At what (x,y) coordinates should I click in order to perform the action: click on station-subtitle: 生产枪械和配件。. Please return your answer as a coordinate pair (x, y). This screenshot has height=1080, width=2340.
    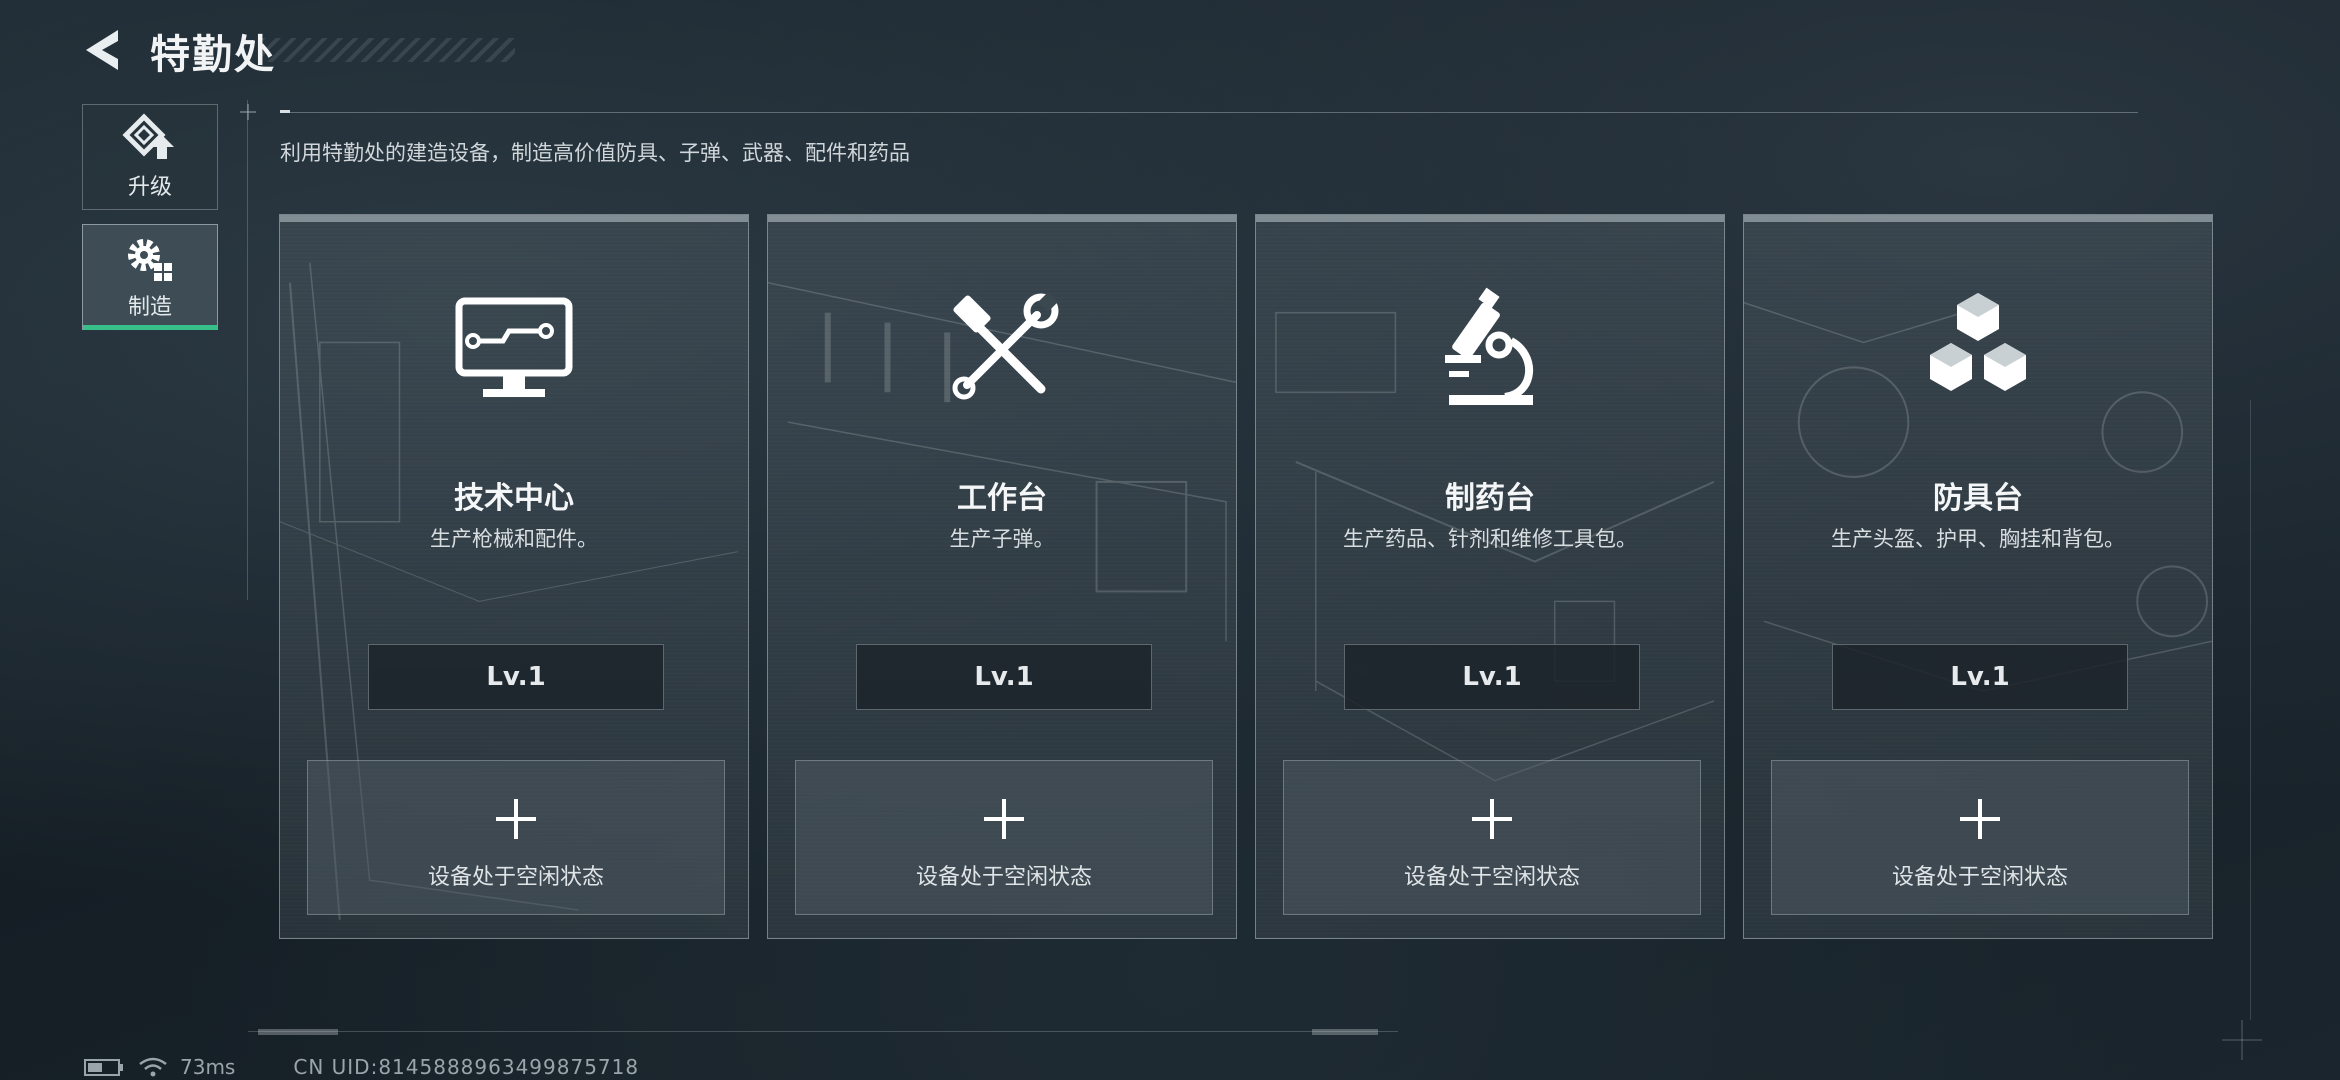
    Looking at the image, I should click on (514, 539).